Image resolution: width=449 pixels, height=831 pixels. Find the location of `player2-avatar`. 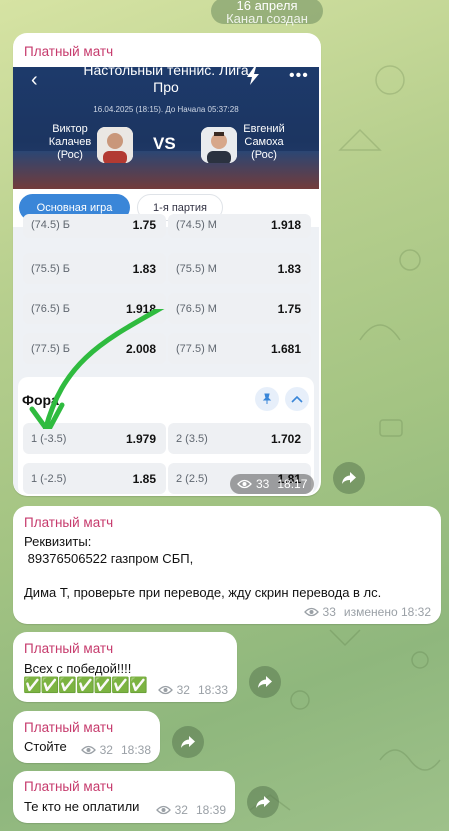

player2-avatar is located at coordinates (219, 145).